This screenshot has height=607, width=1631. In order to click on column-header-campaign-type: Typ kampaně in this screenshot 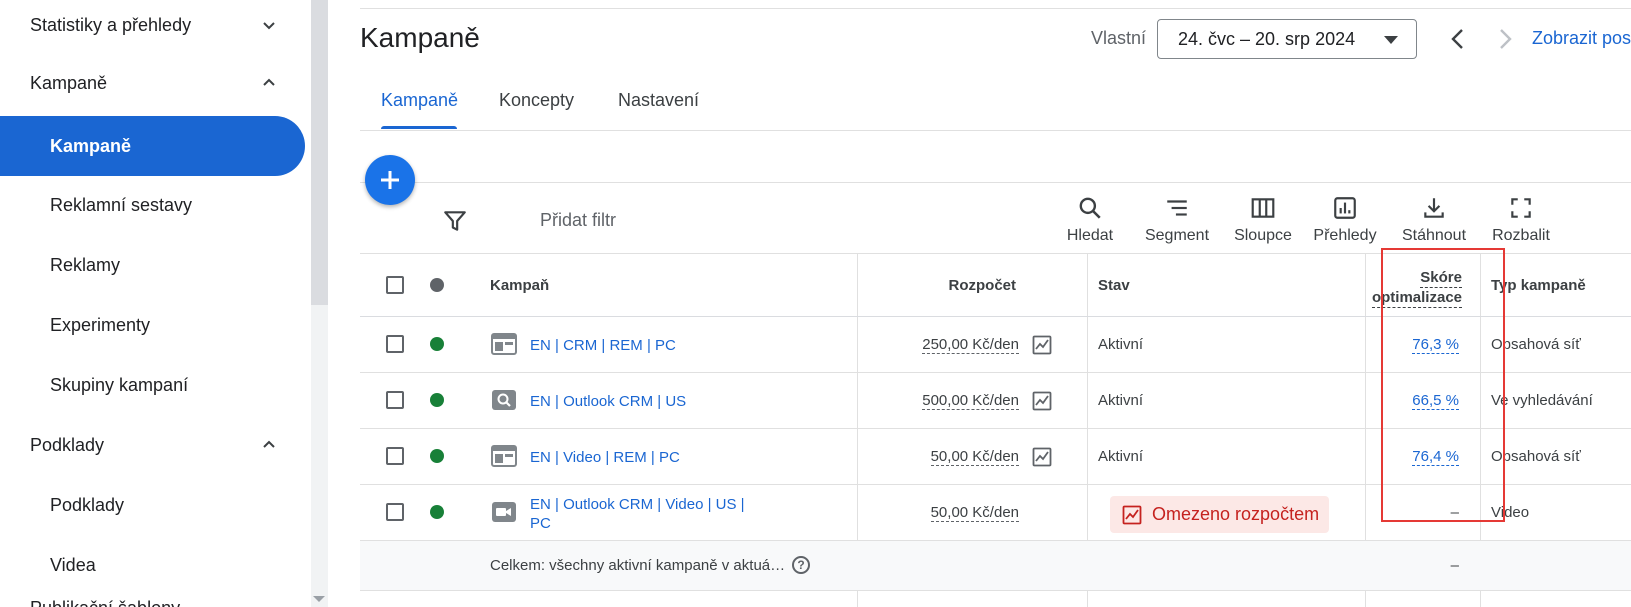, I will do `click(1538, 285)`.